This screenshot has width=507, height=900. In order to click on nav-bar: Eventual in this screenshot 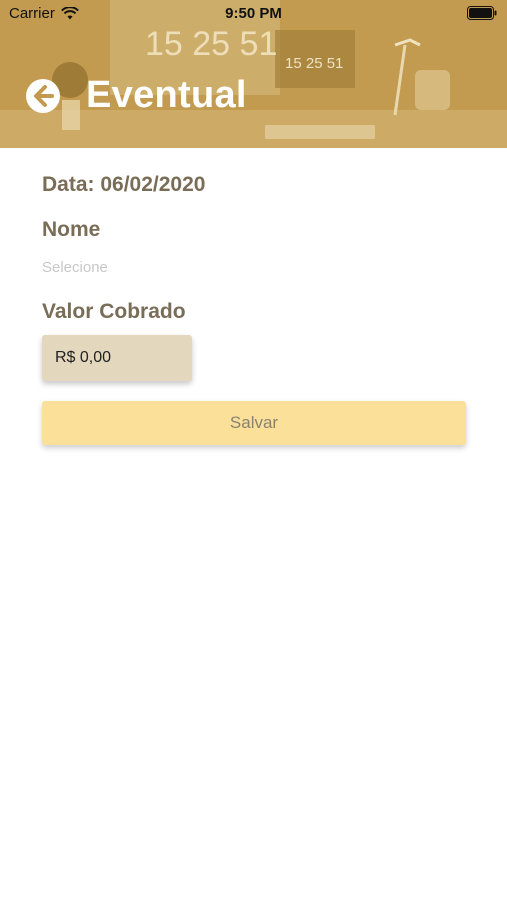, I will do `click(135, 95)`.